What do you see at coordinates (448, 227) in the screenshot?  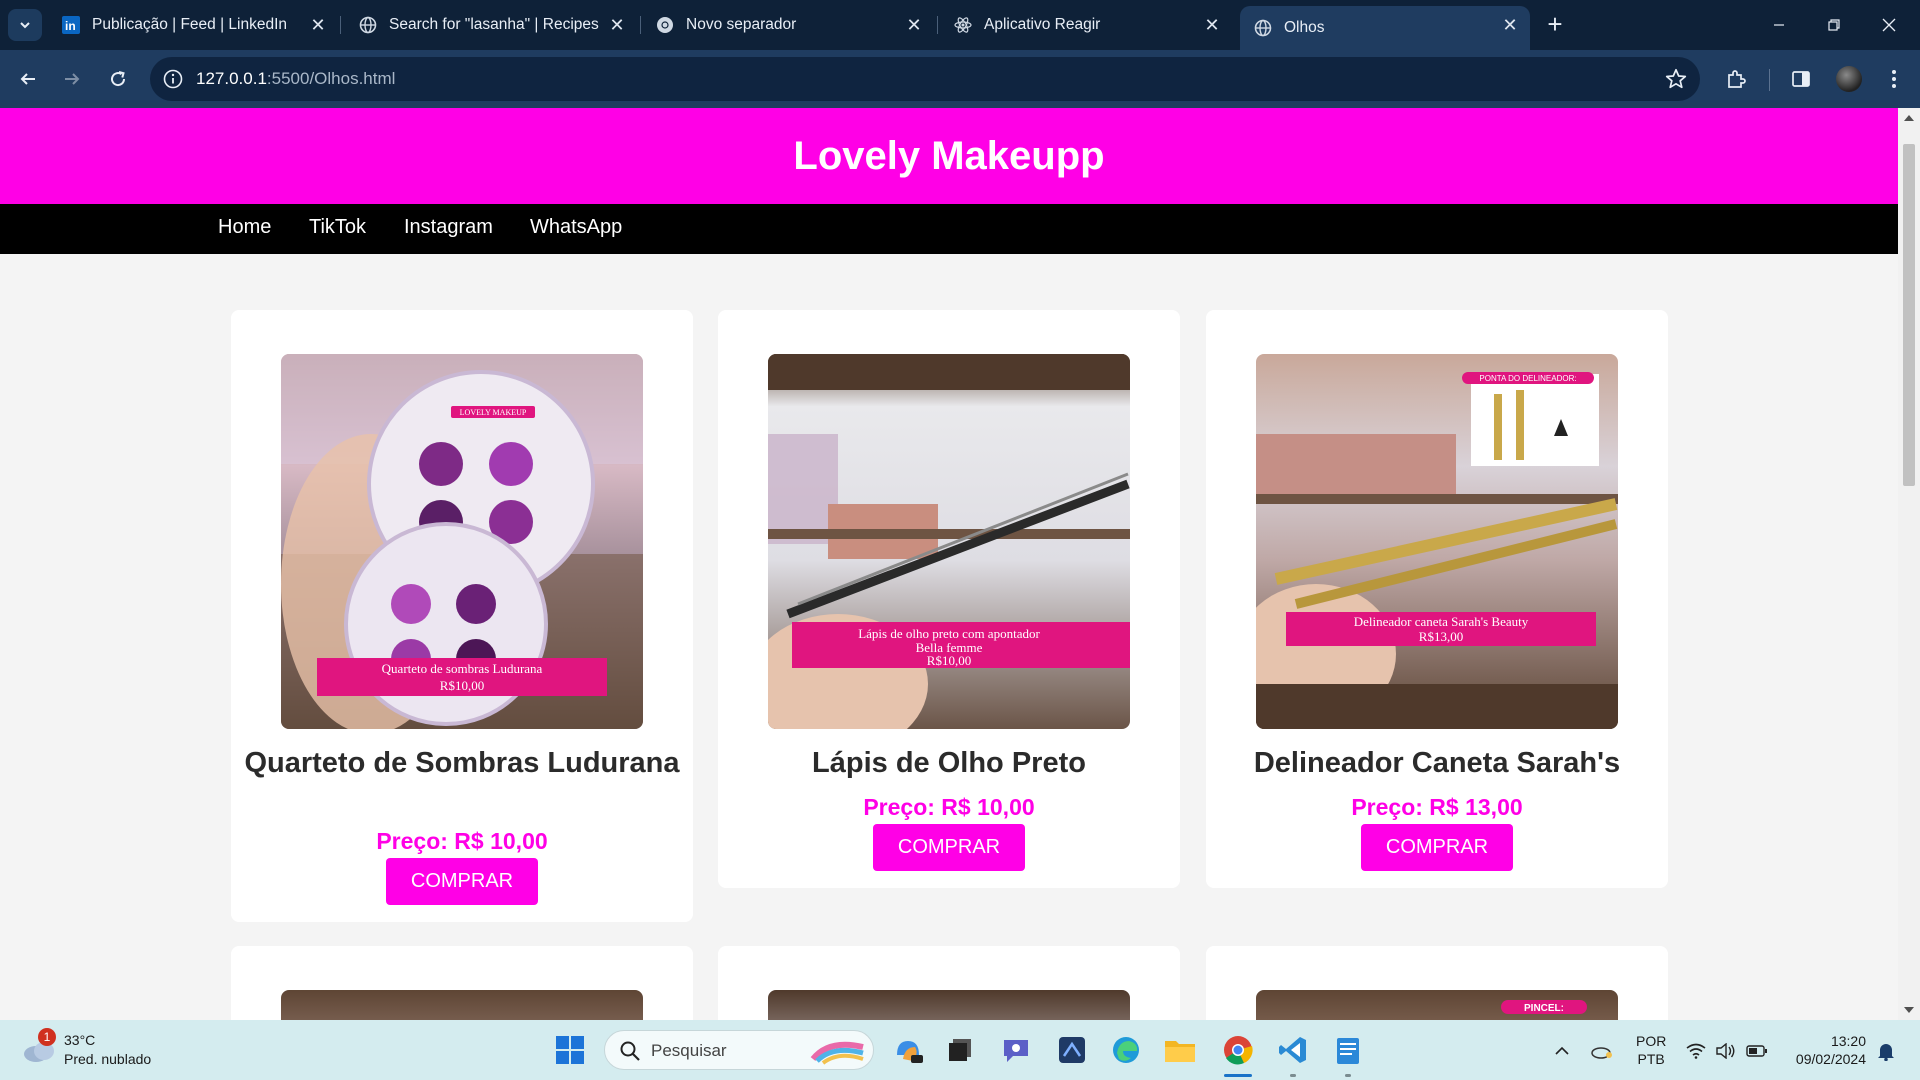 I see `nav-link-instagram: Instagram` at bounding box center [448, 227].